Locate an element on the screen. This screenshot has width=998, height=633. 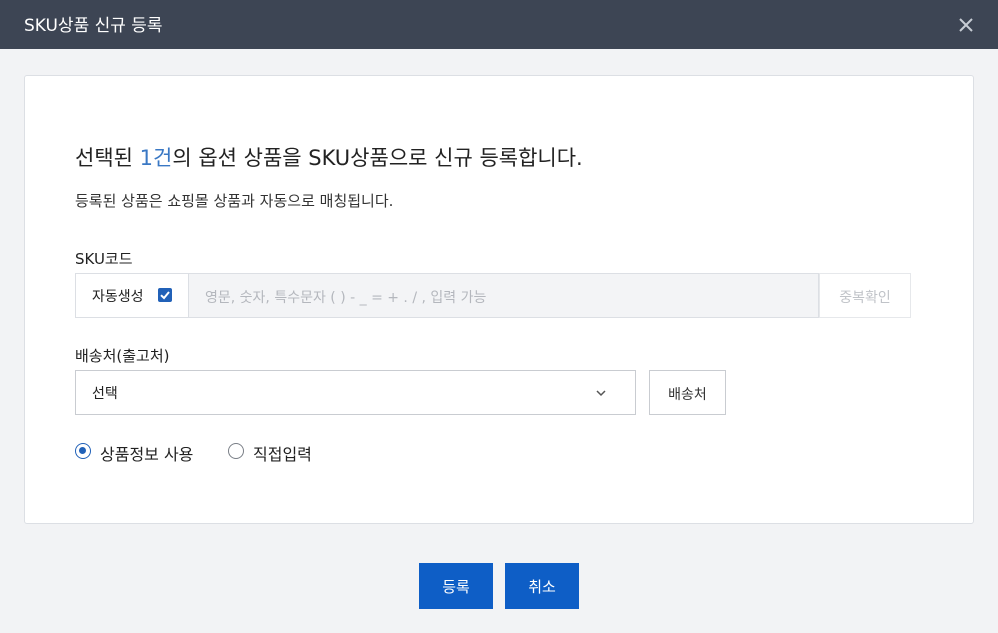
cancel-button-label: 취소 is located at coordinates (542, 587).